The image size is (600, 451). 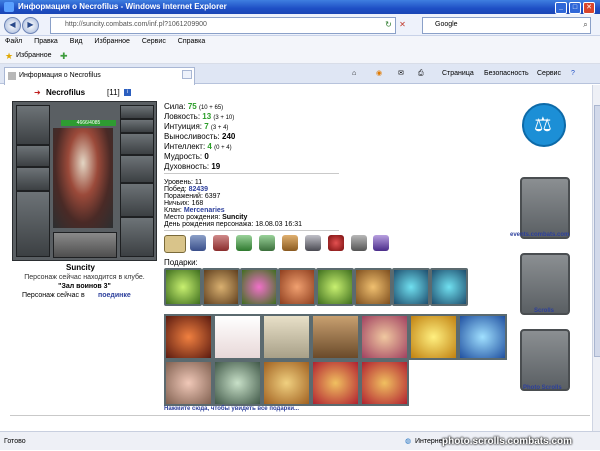 I want to click on print-icon: ⎙, so click(x=421, y=74).